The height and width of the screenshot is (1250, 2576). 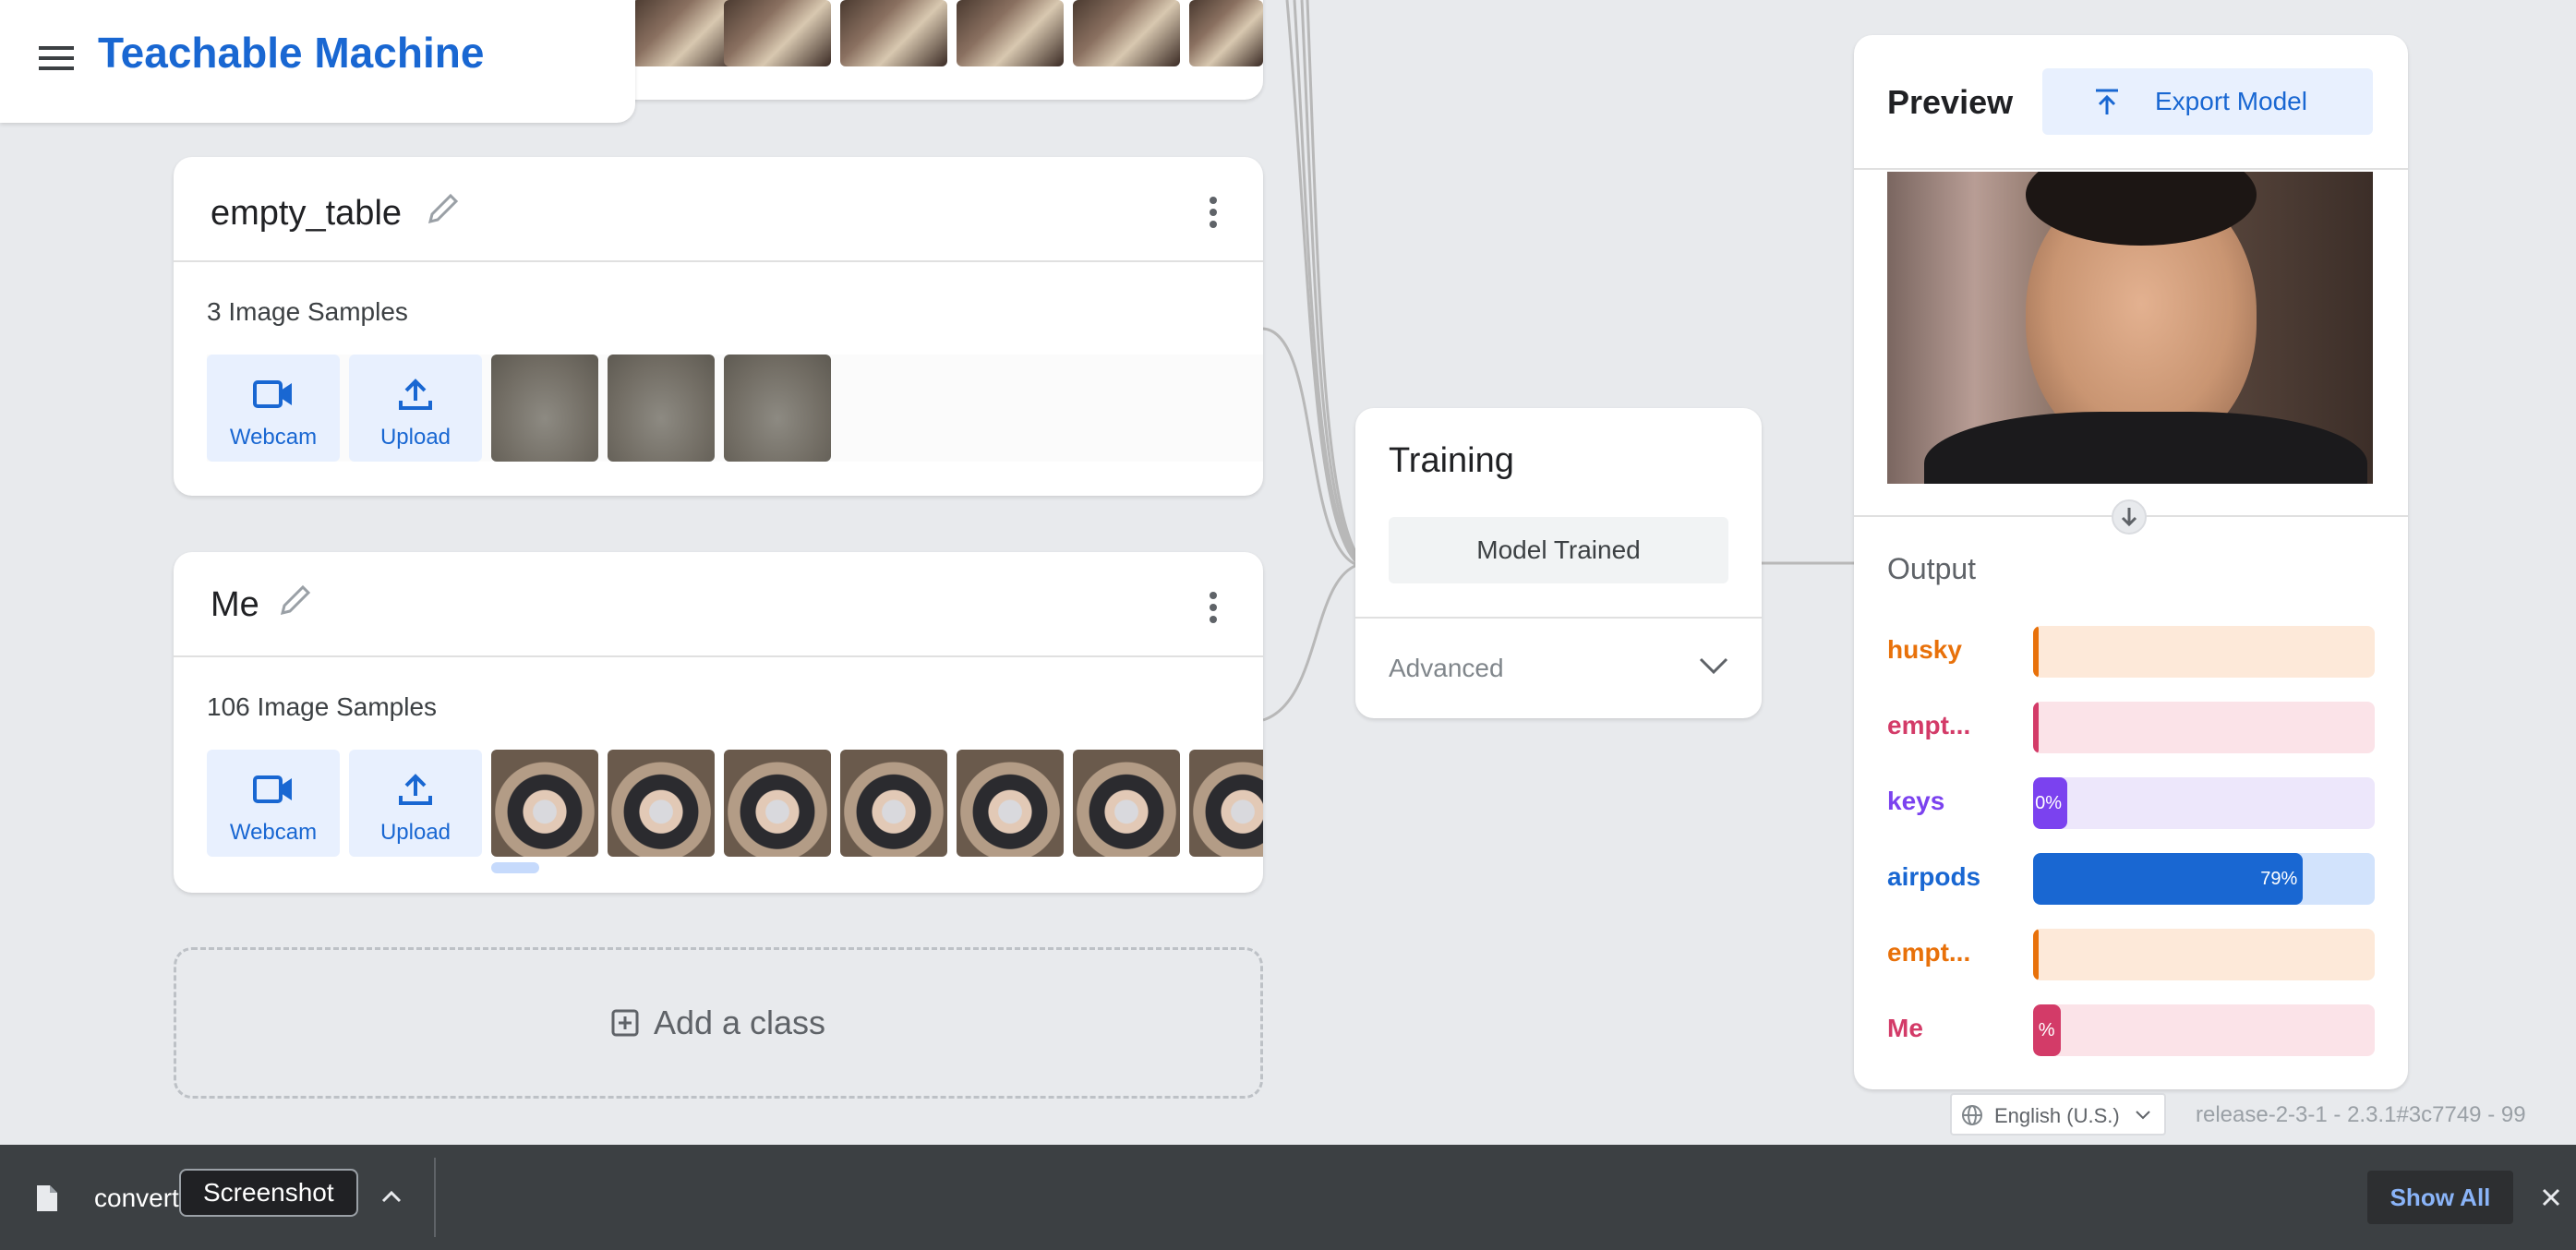 What do you see at coordinates (718, 722) in the screenshot?
I see `class-card-me: Me 106 Image Samples Webcam Upload` at bounding box center [718, 722].